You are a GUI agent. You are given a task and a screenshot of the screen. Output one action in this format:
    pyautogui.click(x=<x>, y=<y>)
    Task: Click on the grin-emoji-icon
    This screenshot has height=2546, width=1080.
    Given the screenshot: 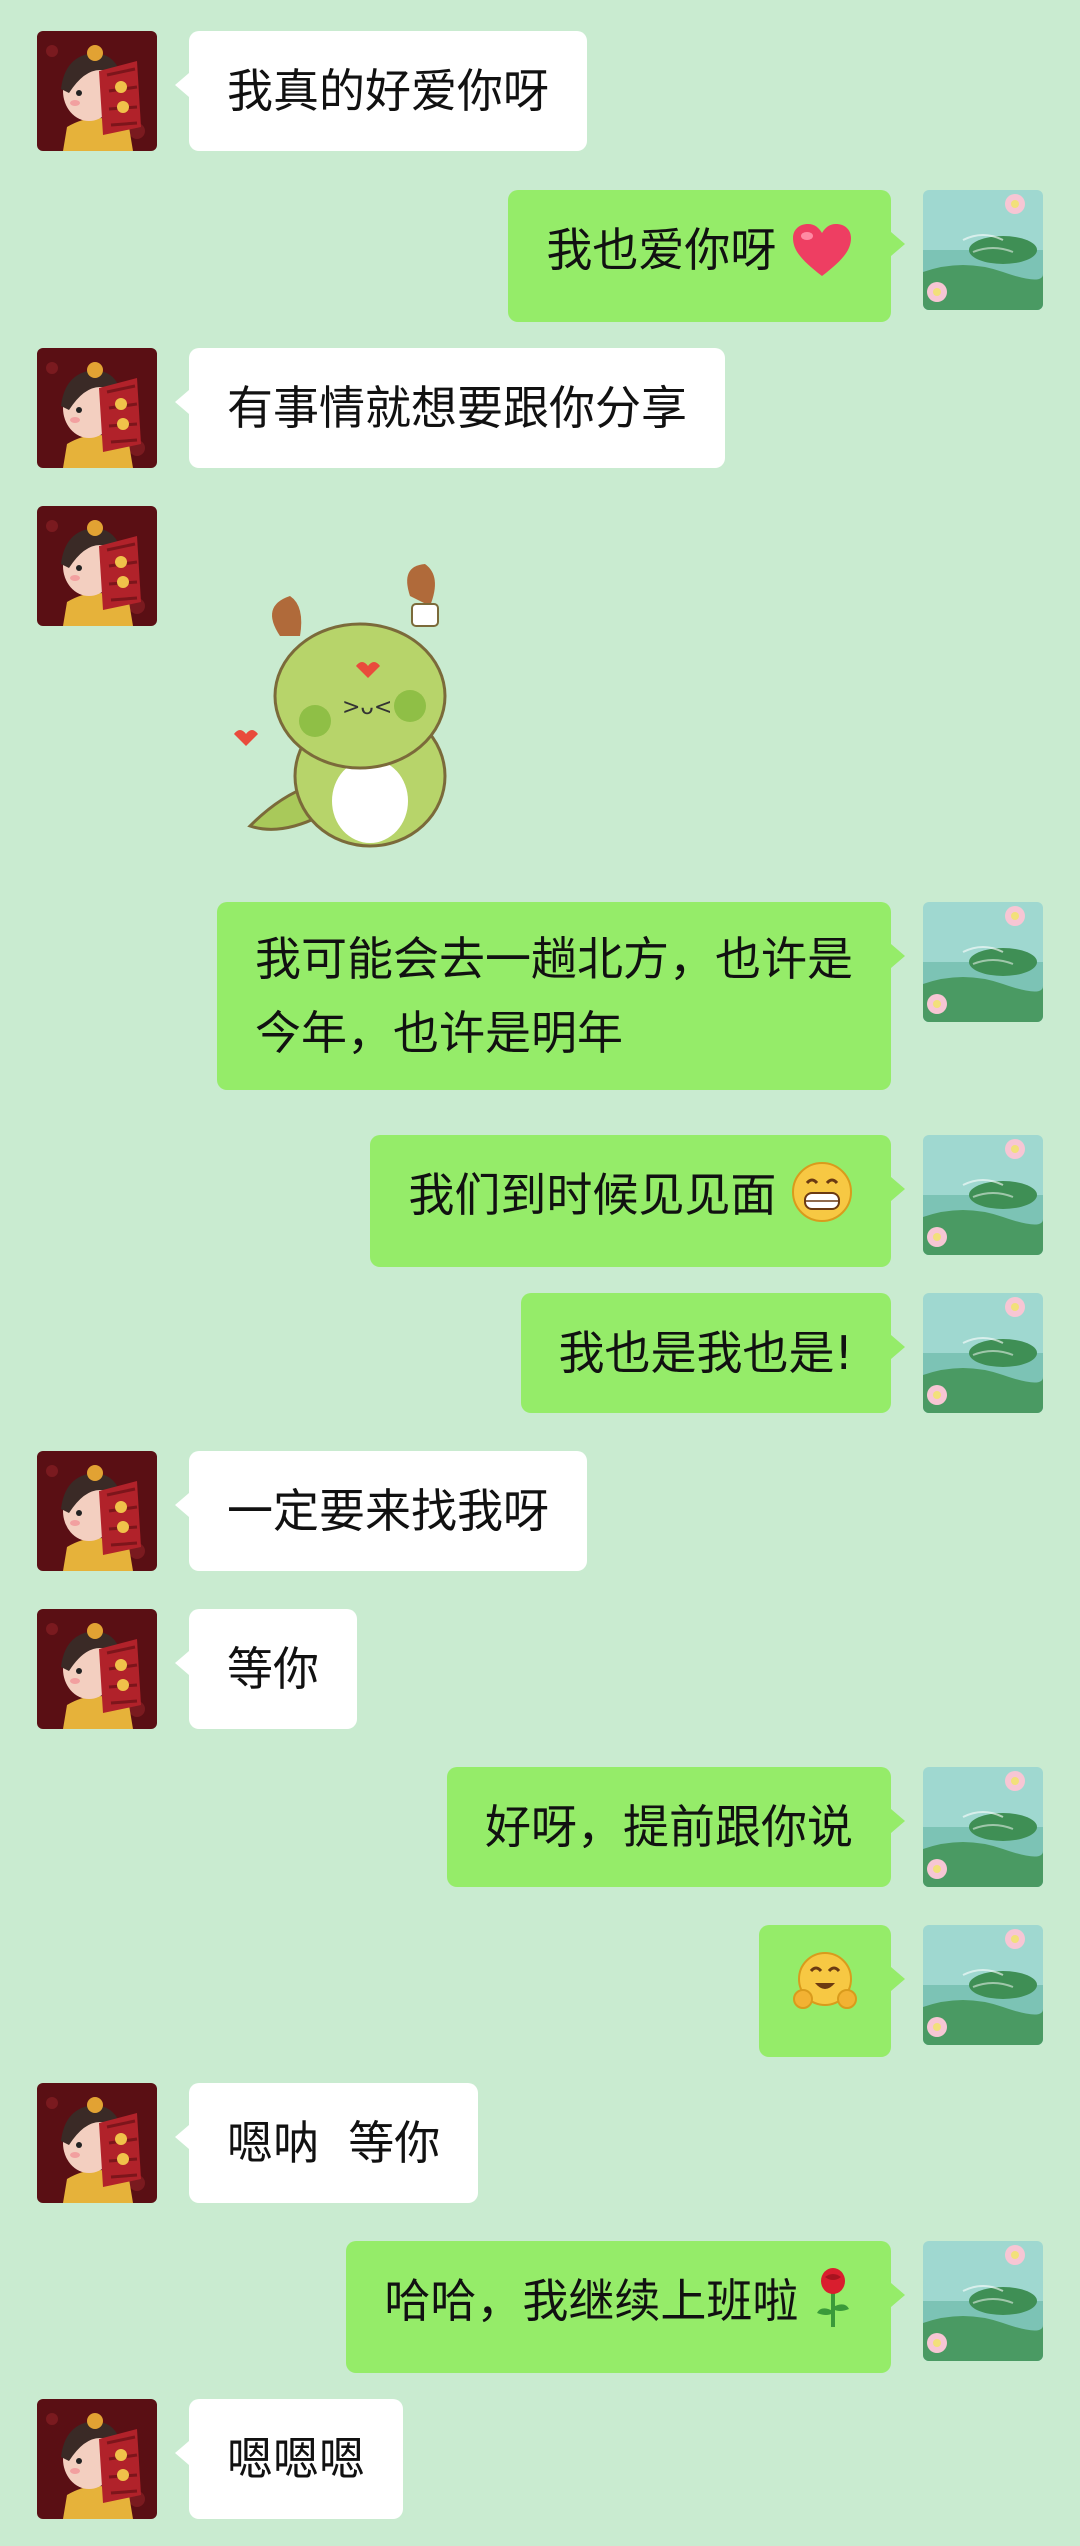 What is the action you would take?
    pyautogui.click(x=822, y=1202)
    